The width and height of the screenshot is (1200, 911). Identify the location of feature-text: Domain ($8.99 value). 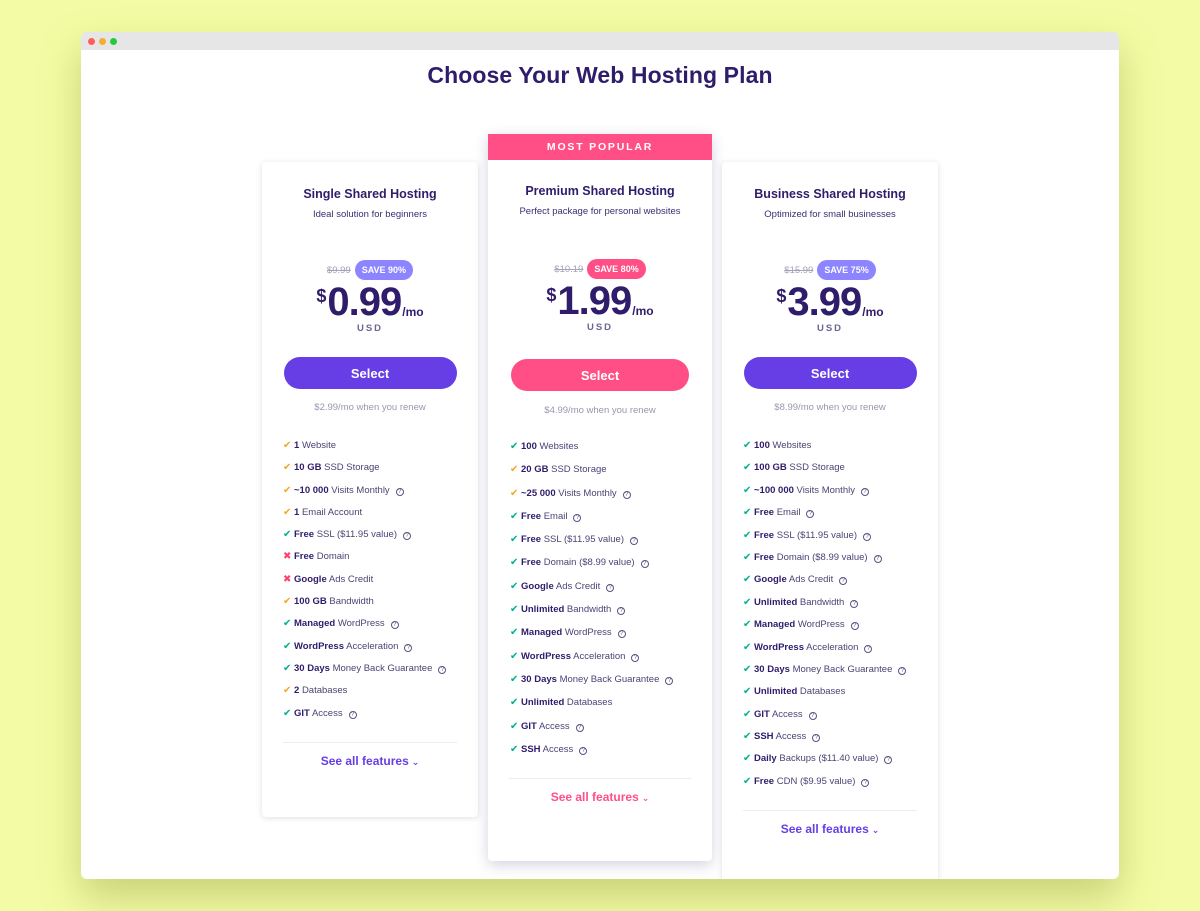
(589, 563).